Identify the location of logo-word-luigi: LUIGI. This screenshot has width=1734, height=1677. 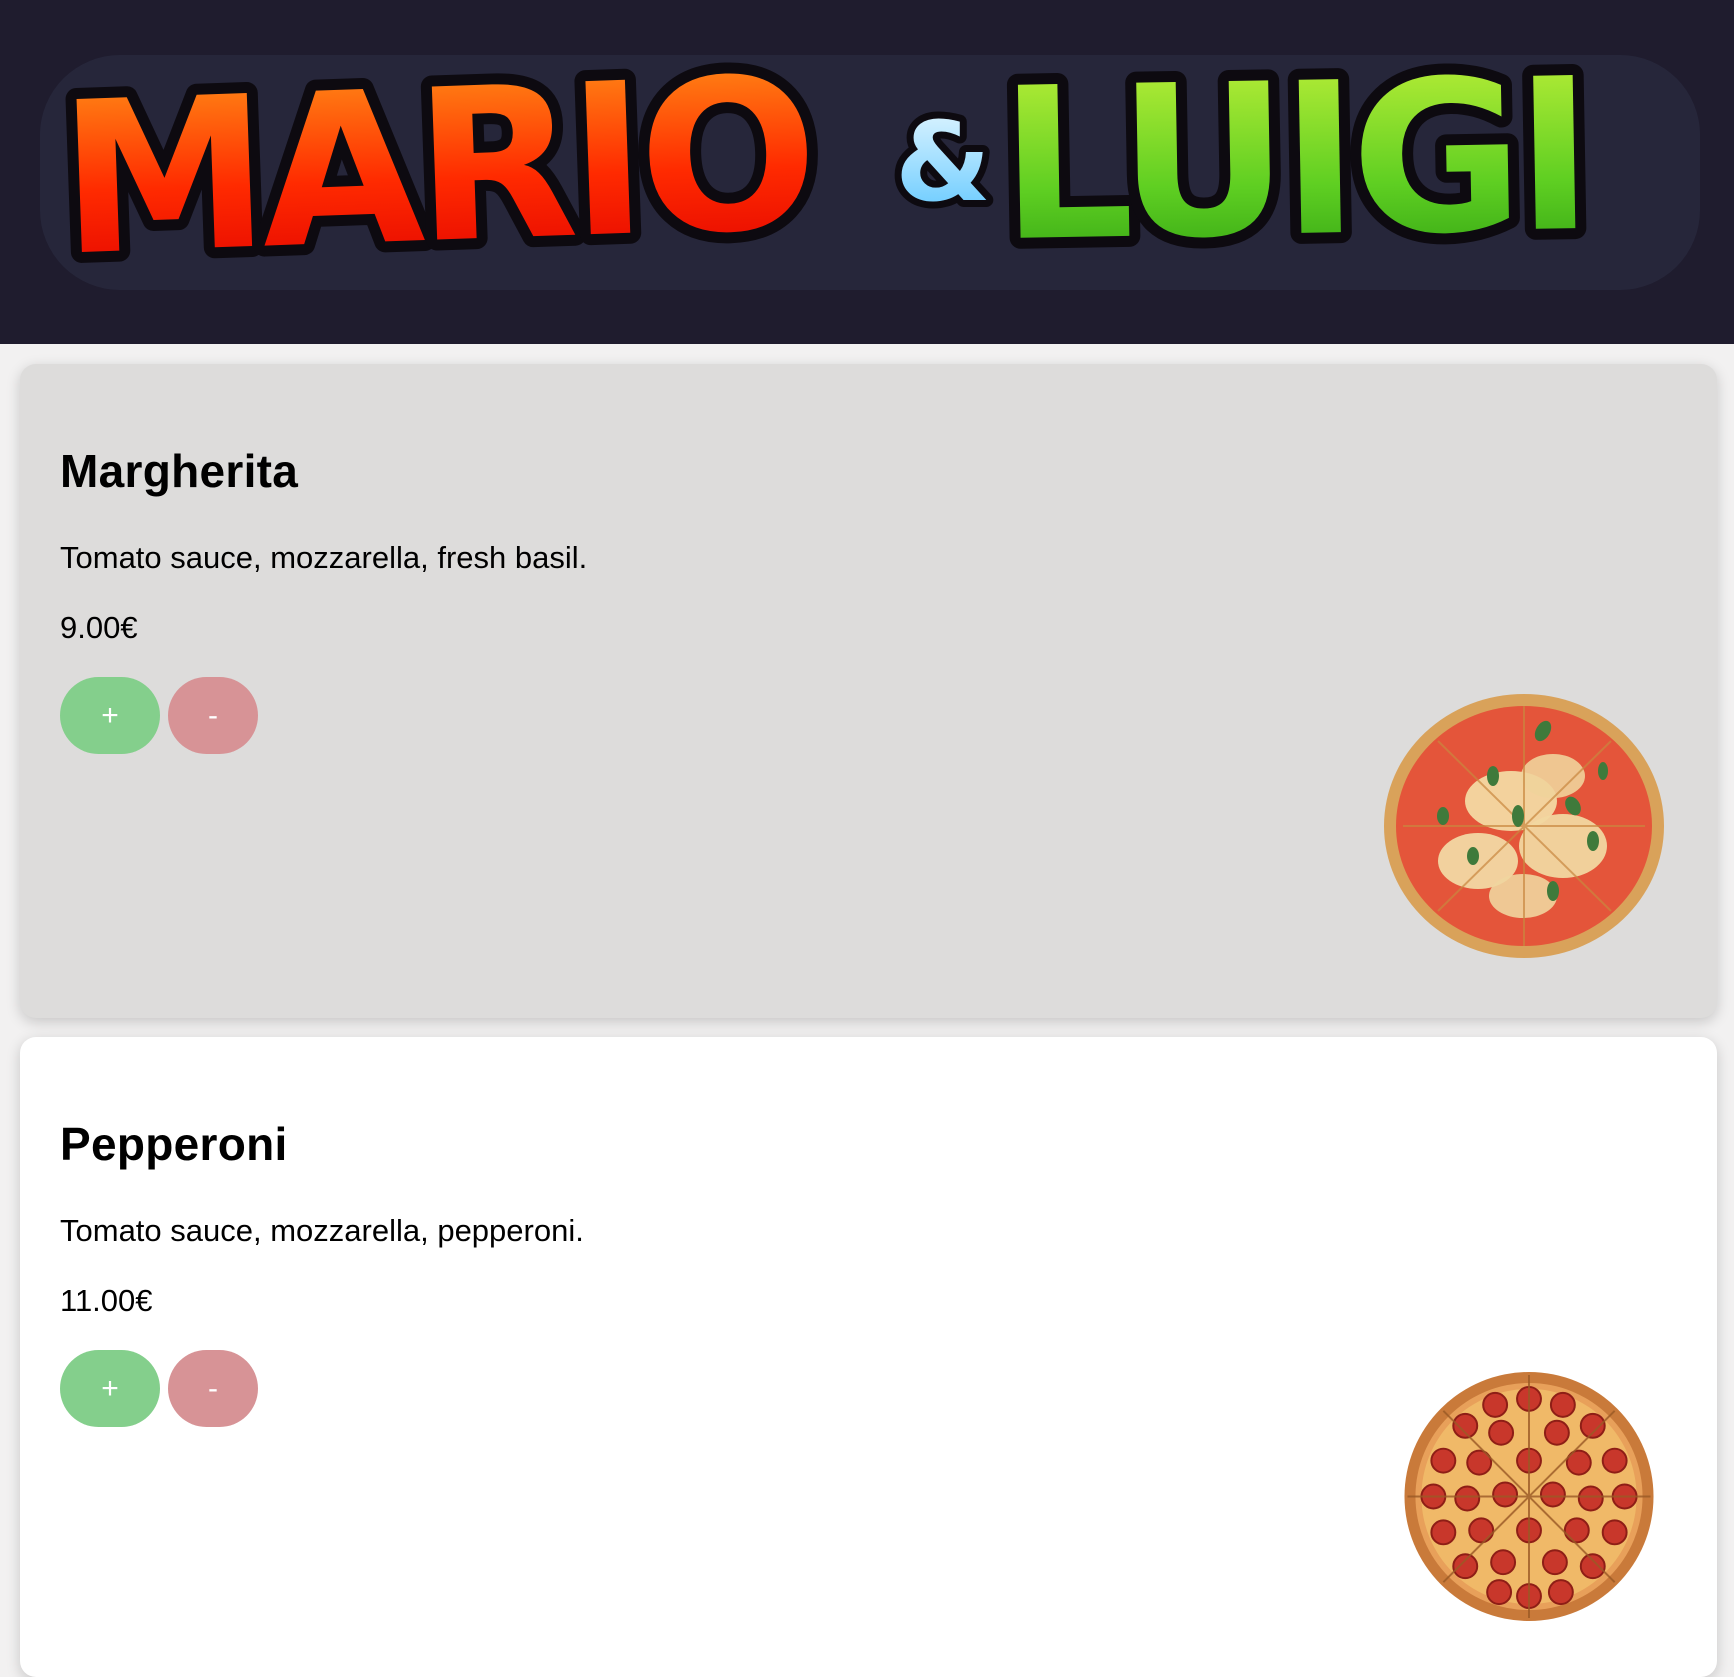
(1293, 160).